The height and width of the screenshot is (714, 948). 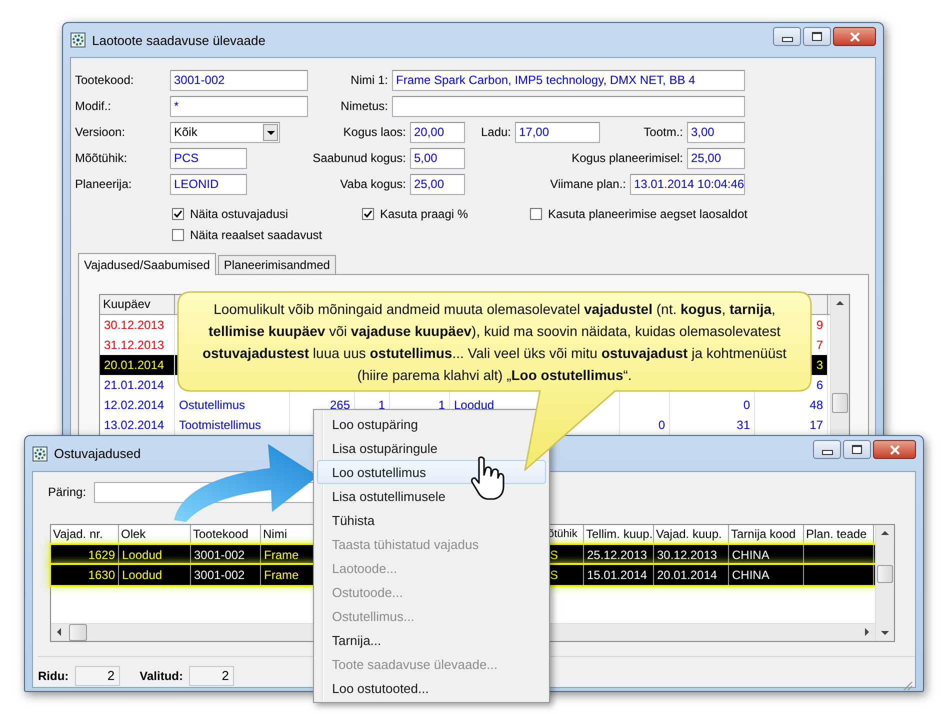 What do you see at coordinates (617, 555) in the screenshot?
I see `table-cell: 25.12.2013` at bounding box center [617, 555].